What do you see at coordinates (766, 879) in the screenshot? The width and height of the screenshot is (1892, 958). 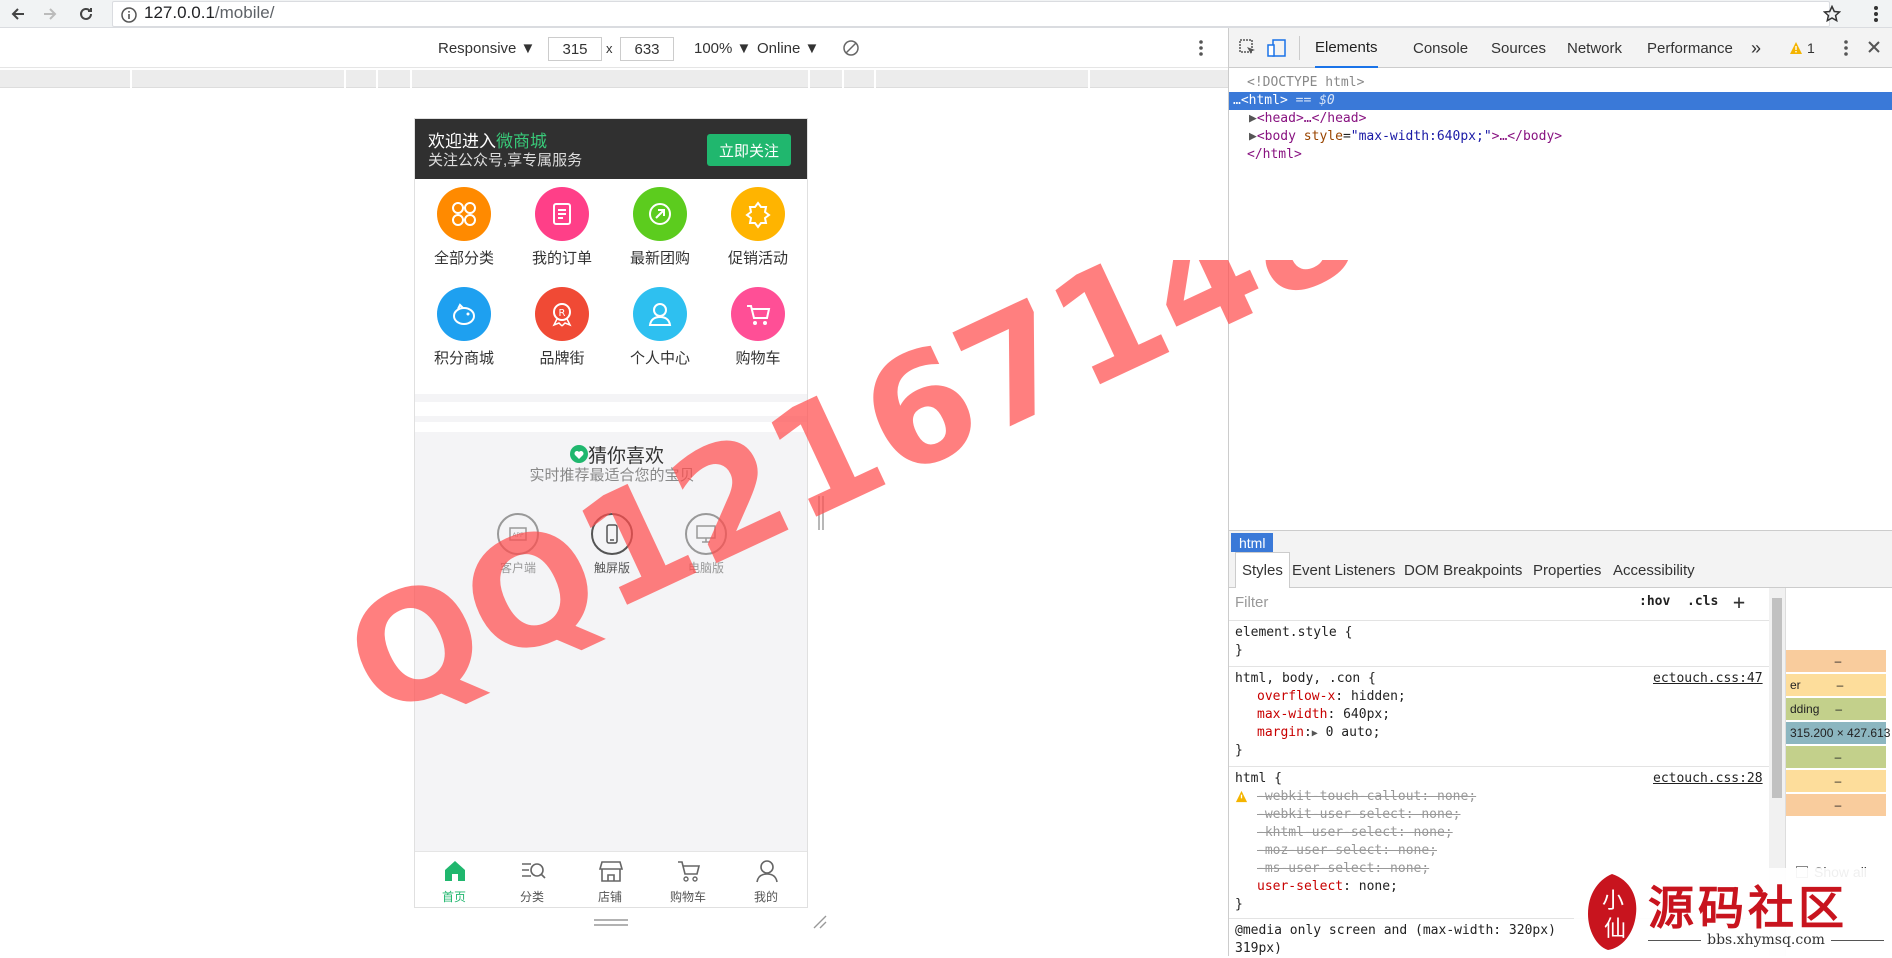 I see `tab-profile: 我的` at bounding box center [766, 879].